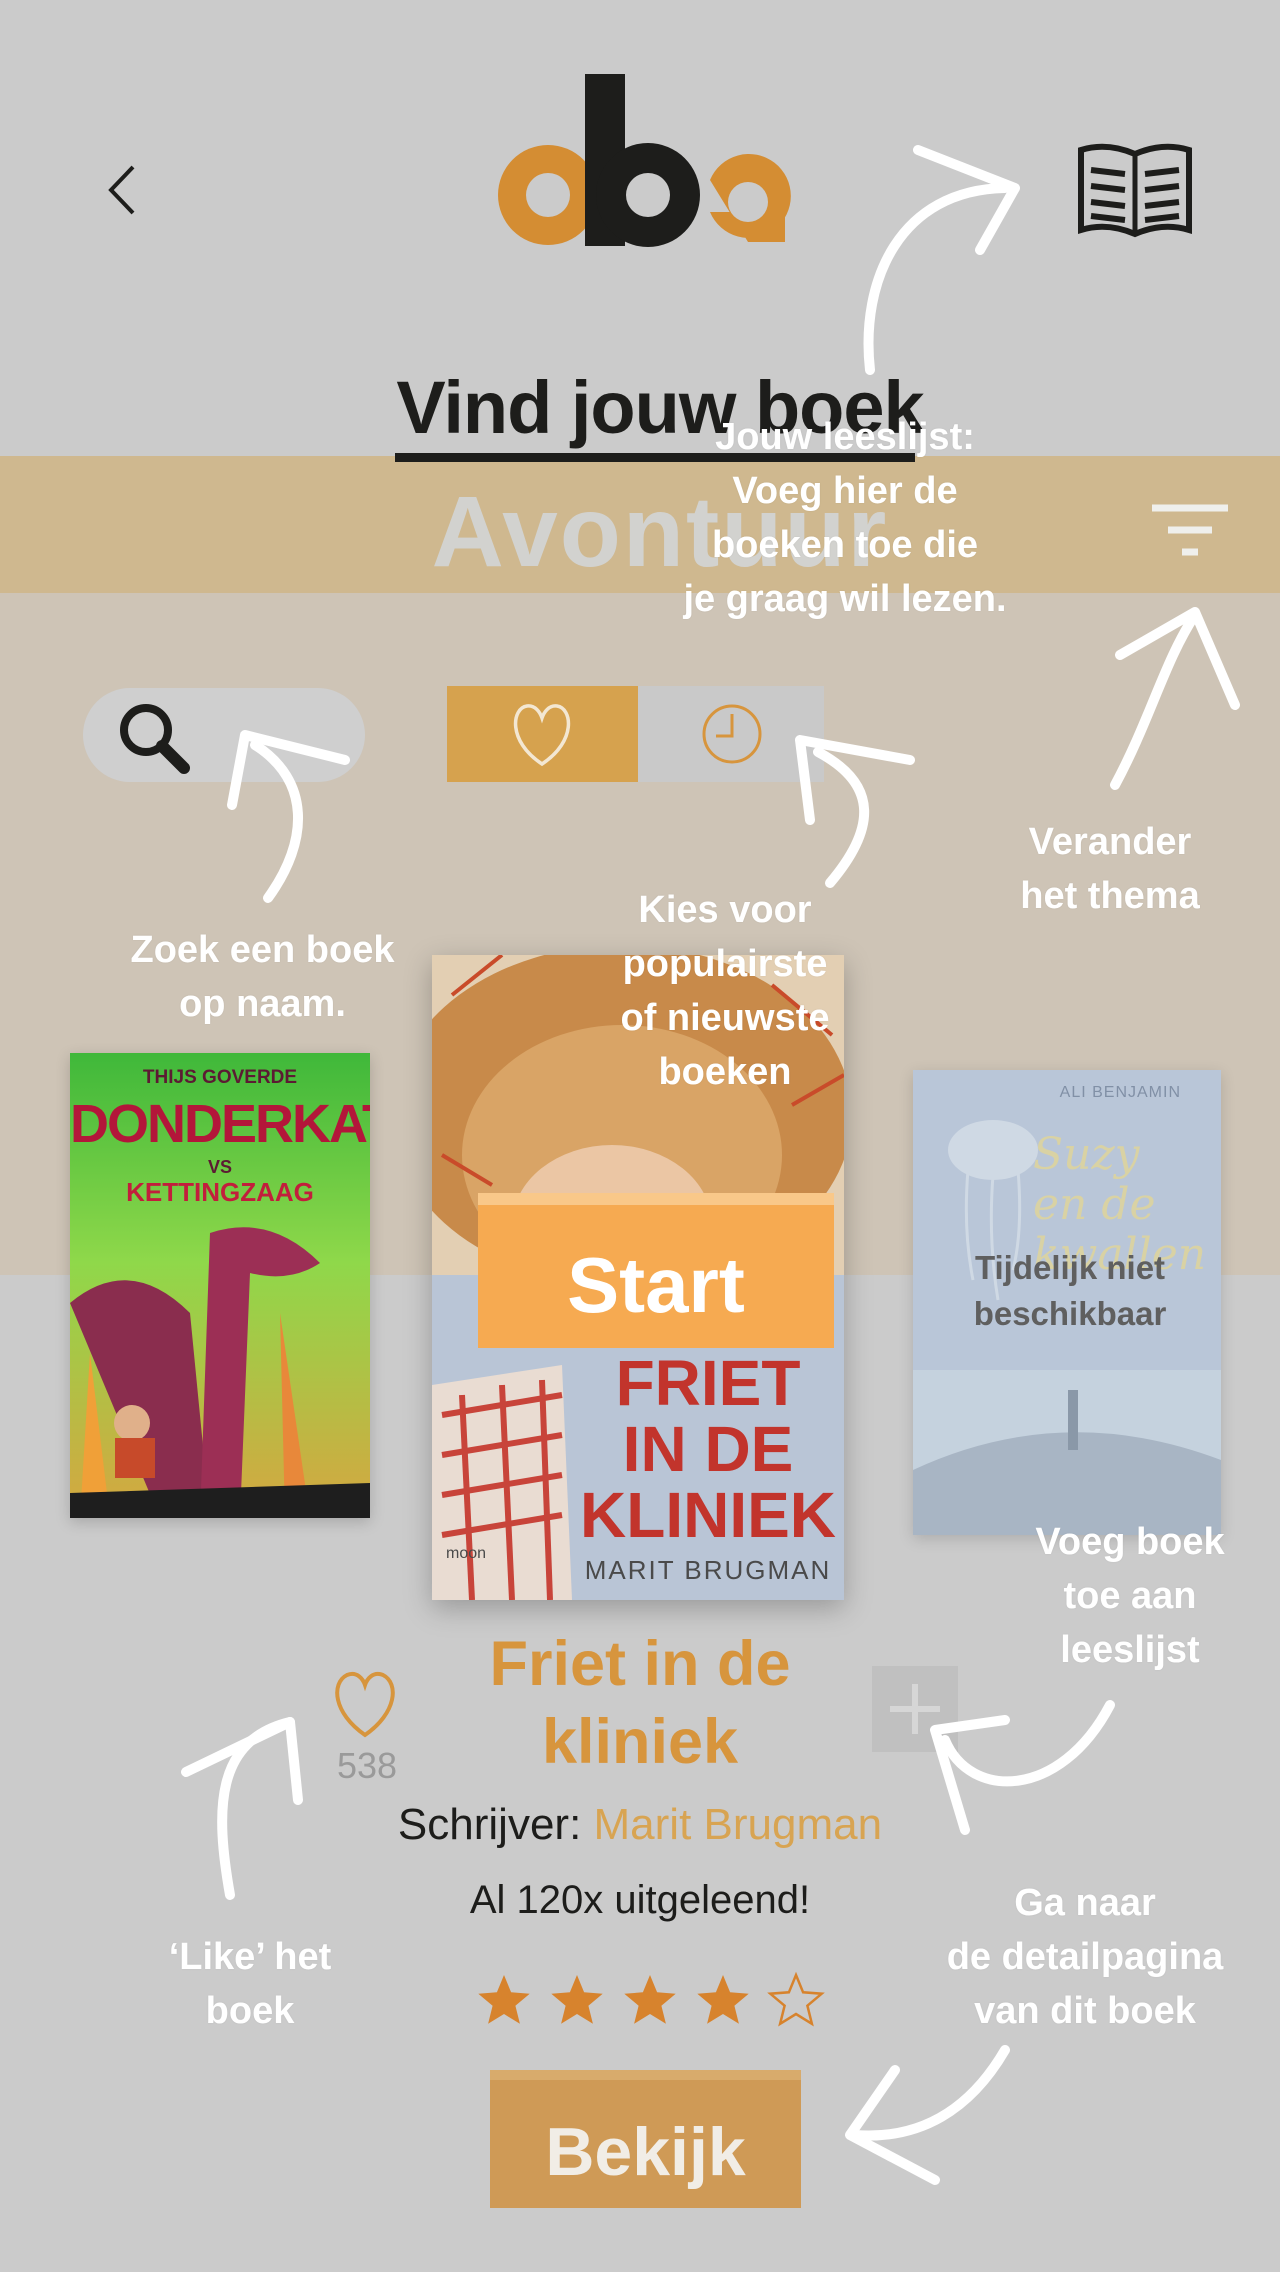 This screenshot has width=1280, height=2272. Describe the element at coordinates (154, 738) in the screenshot. I see `search-icon` at that location.